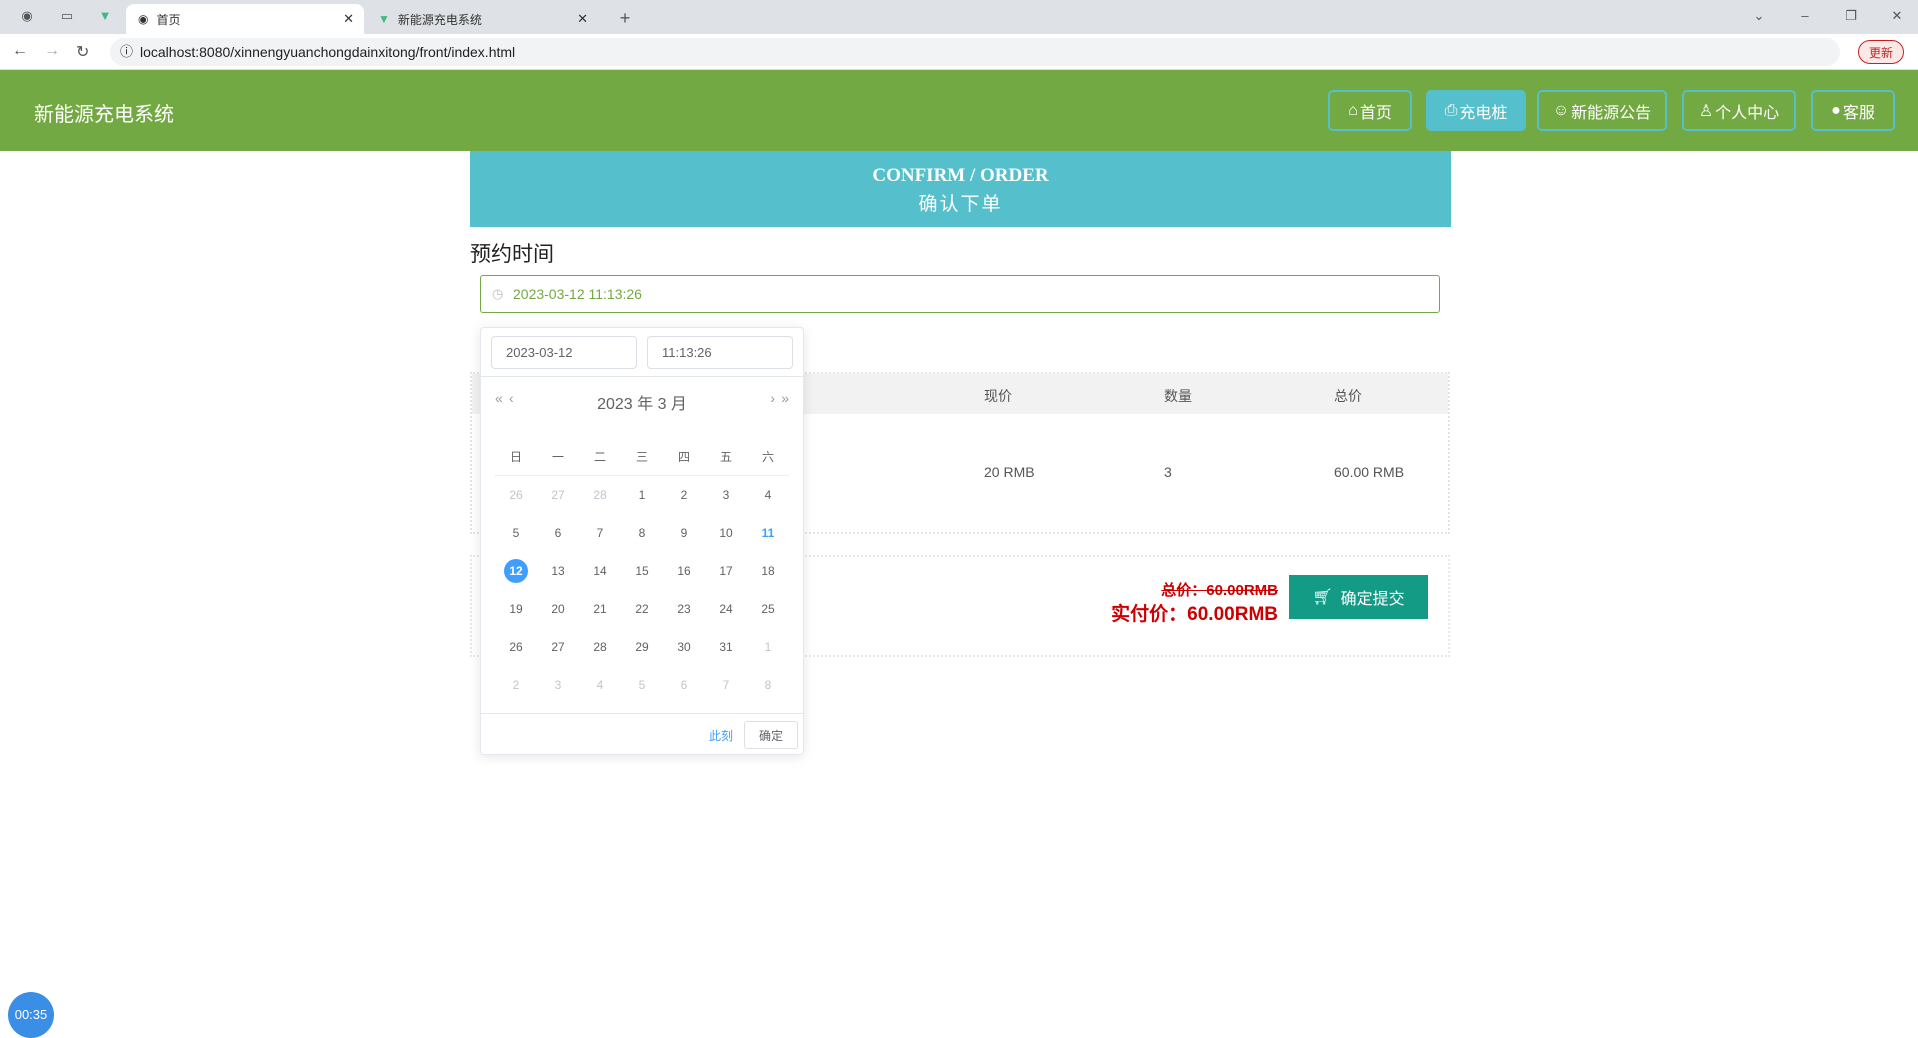  I want to click on update-button: 更新, so click(1880, 52).